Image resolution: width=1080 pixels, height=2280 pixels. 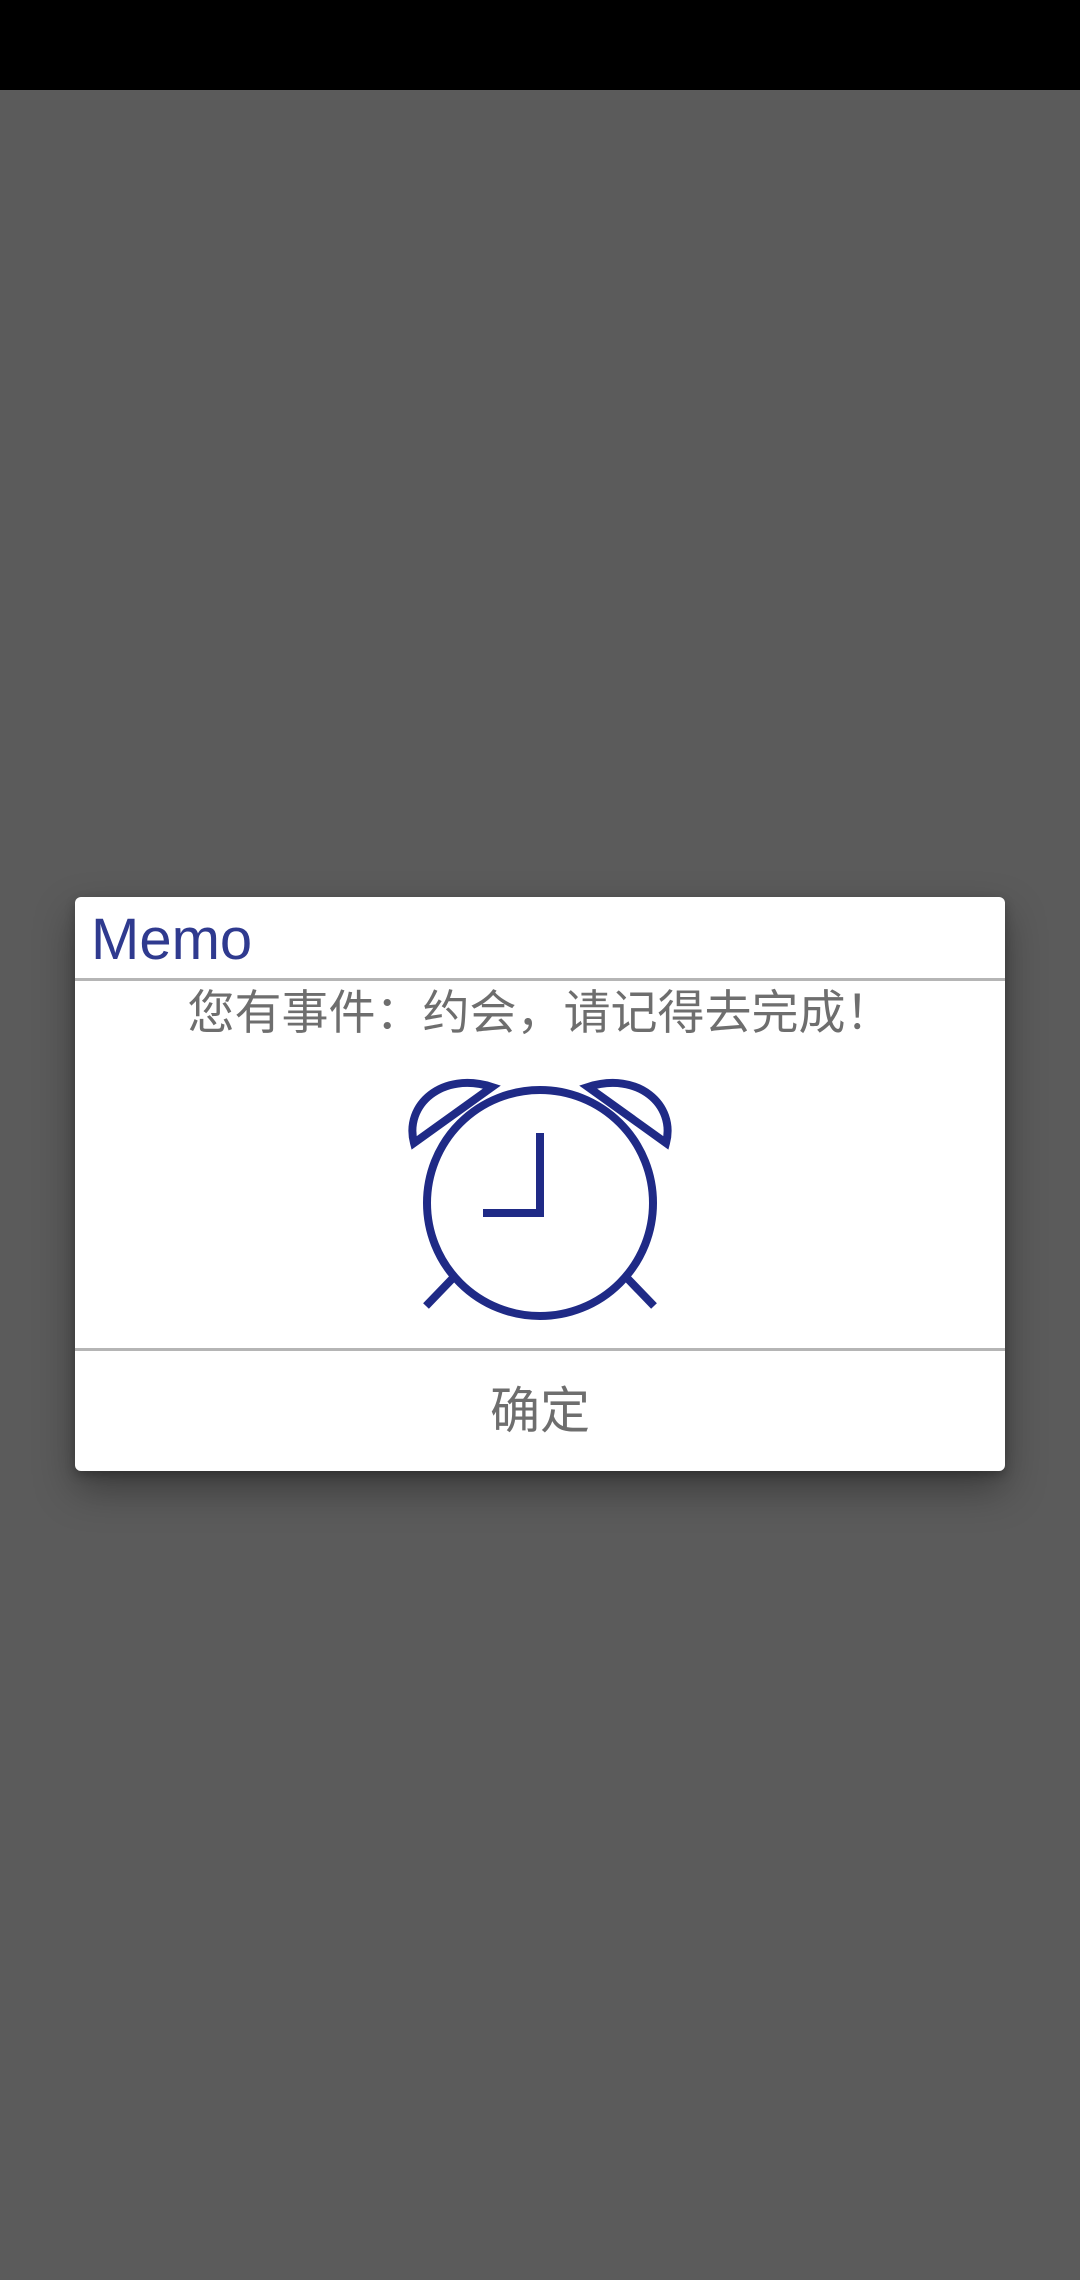 I want to click on title-divider, so click(x=540, y=979).